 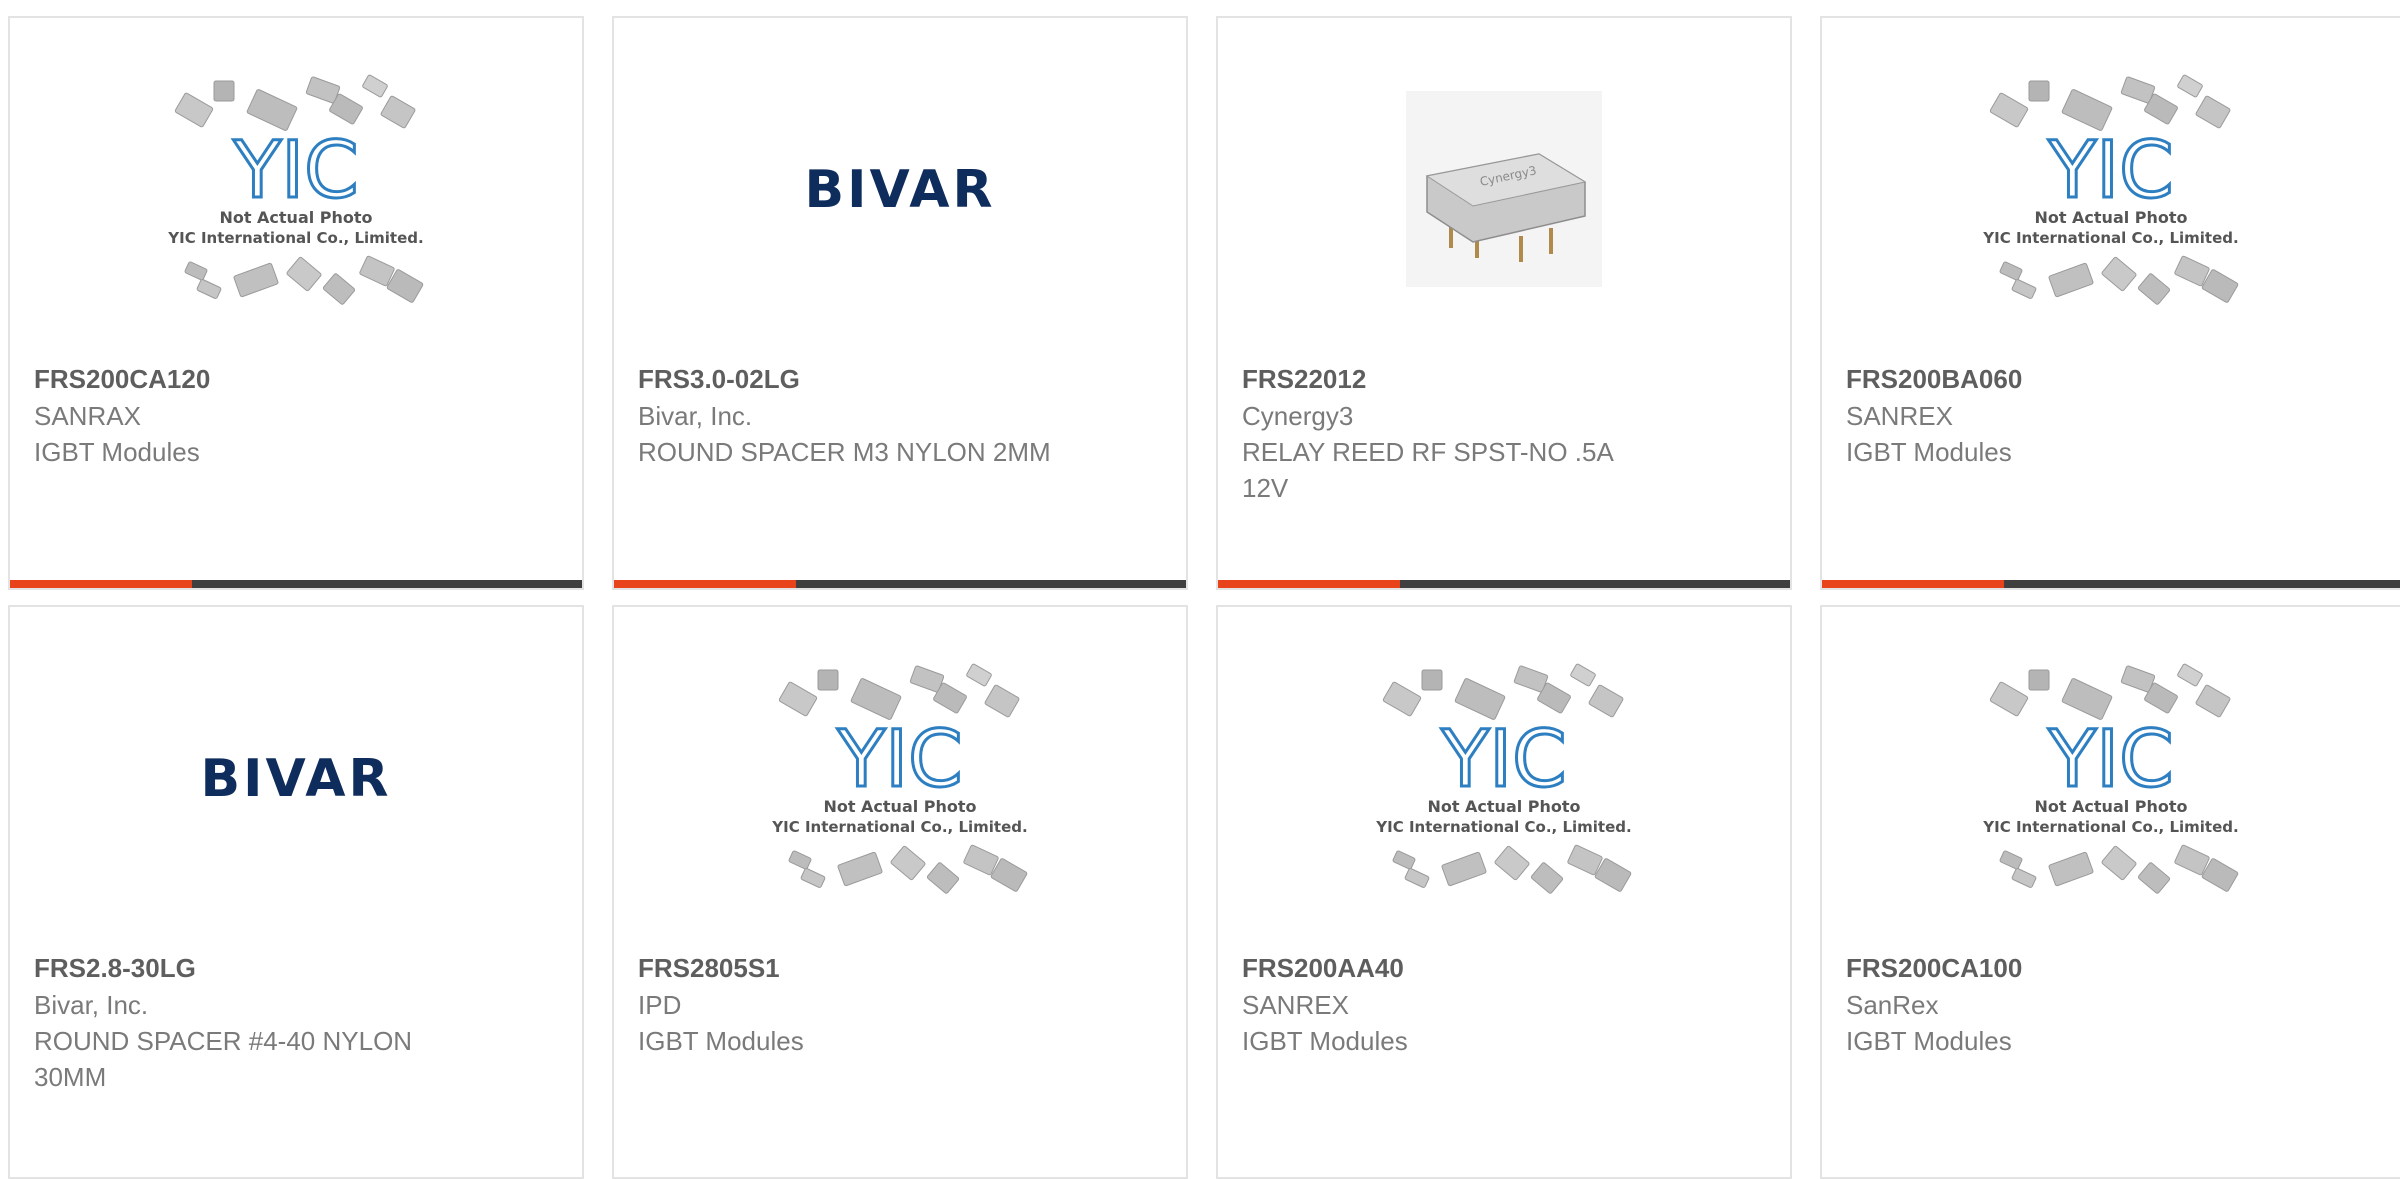 What do you see at coordinates (1427, 470) in the screenshot?
I see `description: RELAY REED RF SPST-NO .5A 12V` at bounding box center [1427, 470].